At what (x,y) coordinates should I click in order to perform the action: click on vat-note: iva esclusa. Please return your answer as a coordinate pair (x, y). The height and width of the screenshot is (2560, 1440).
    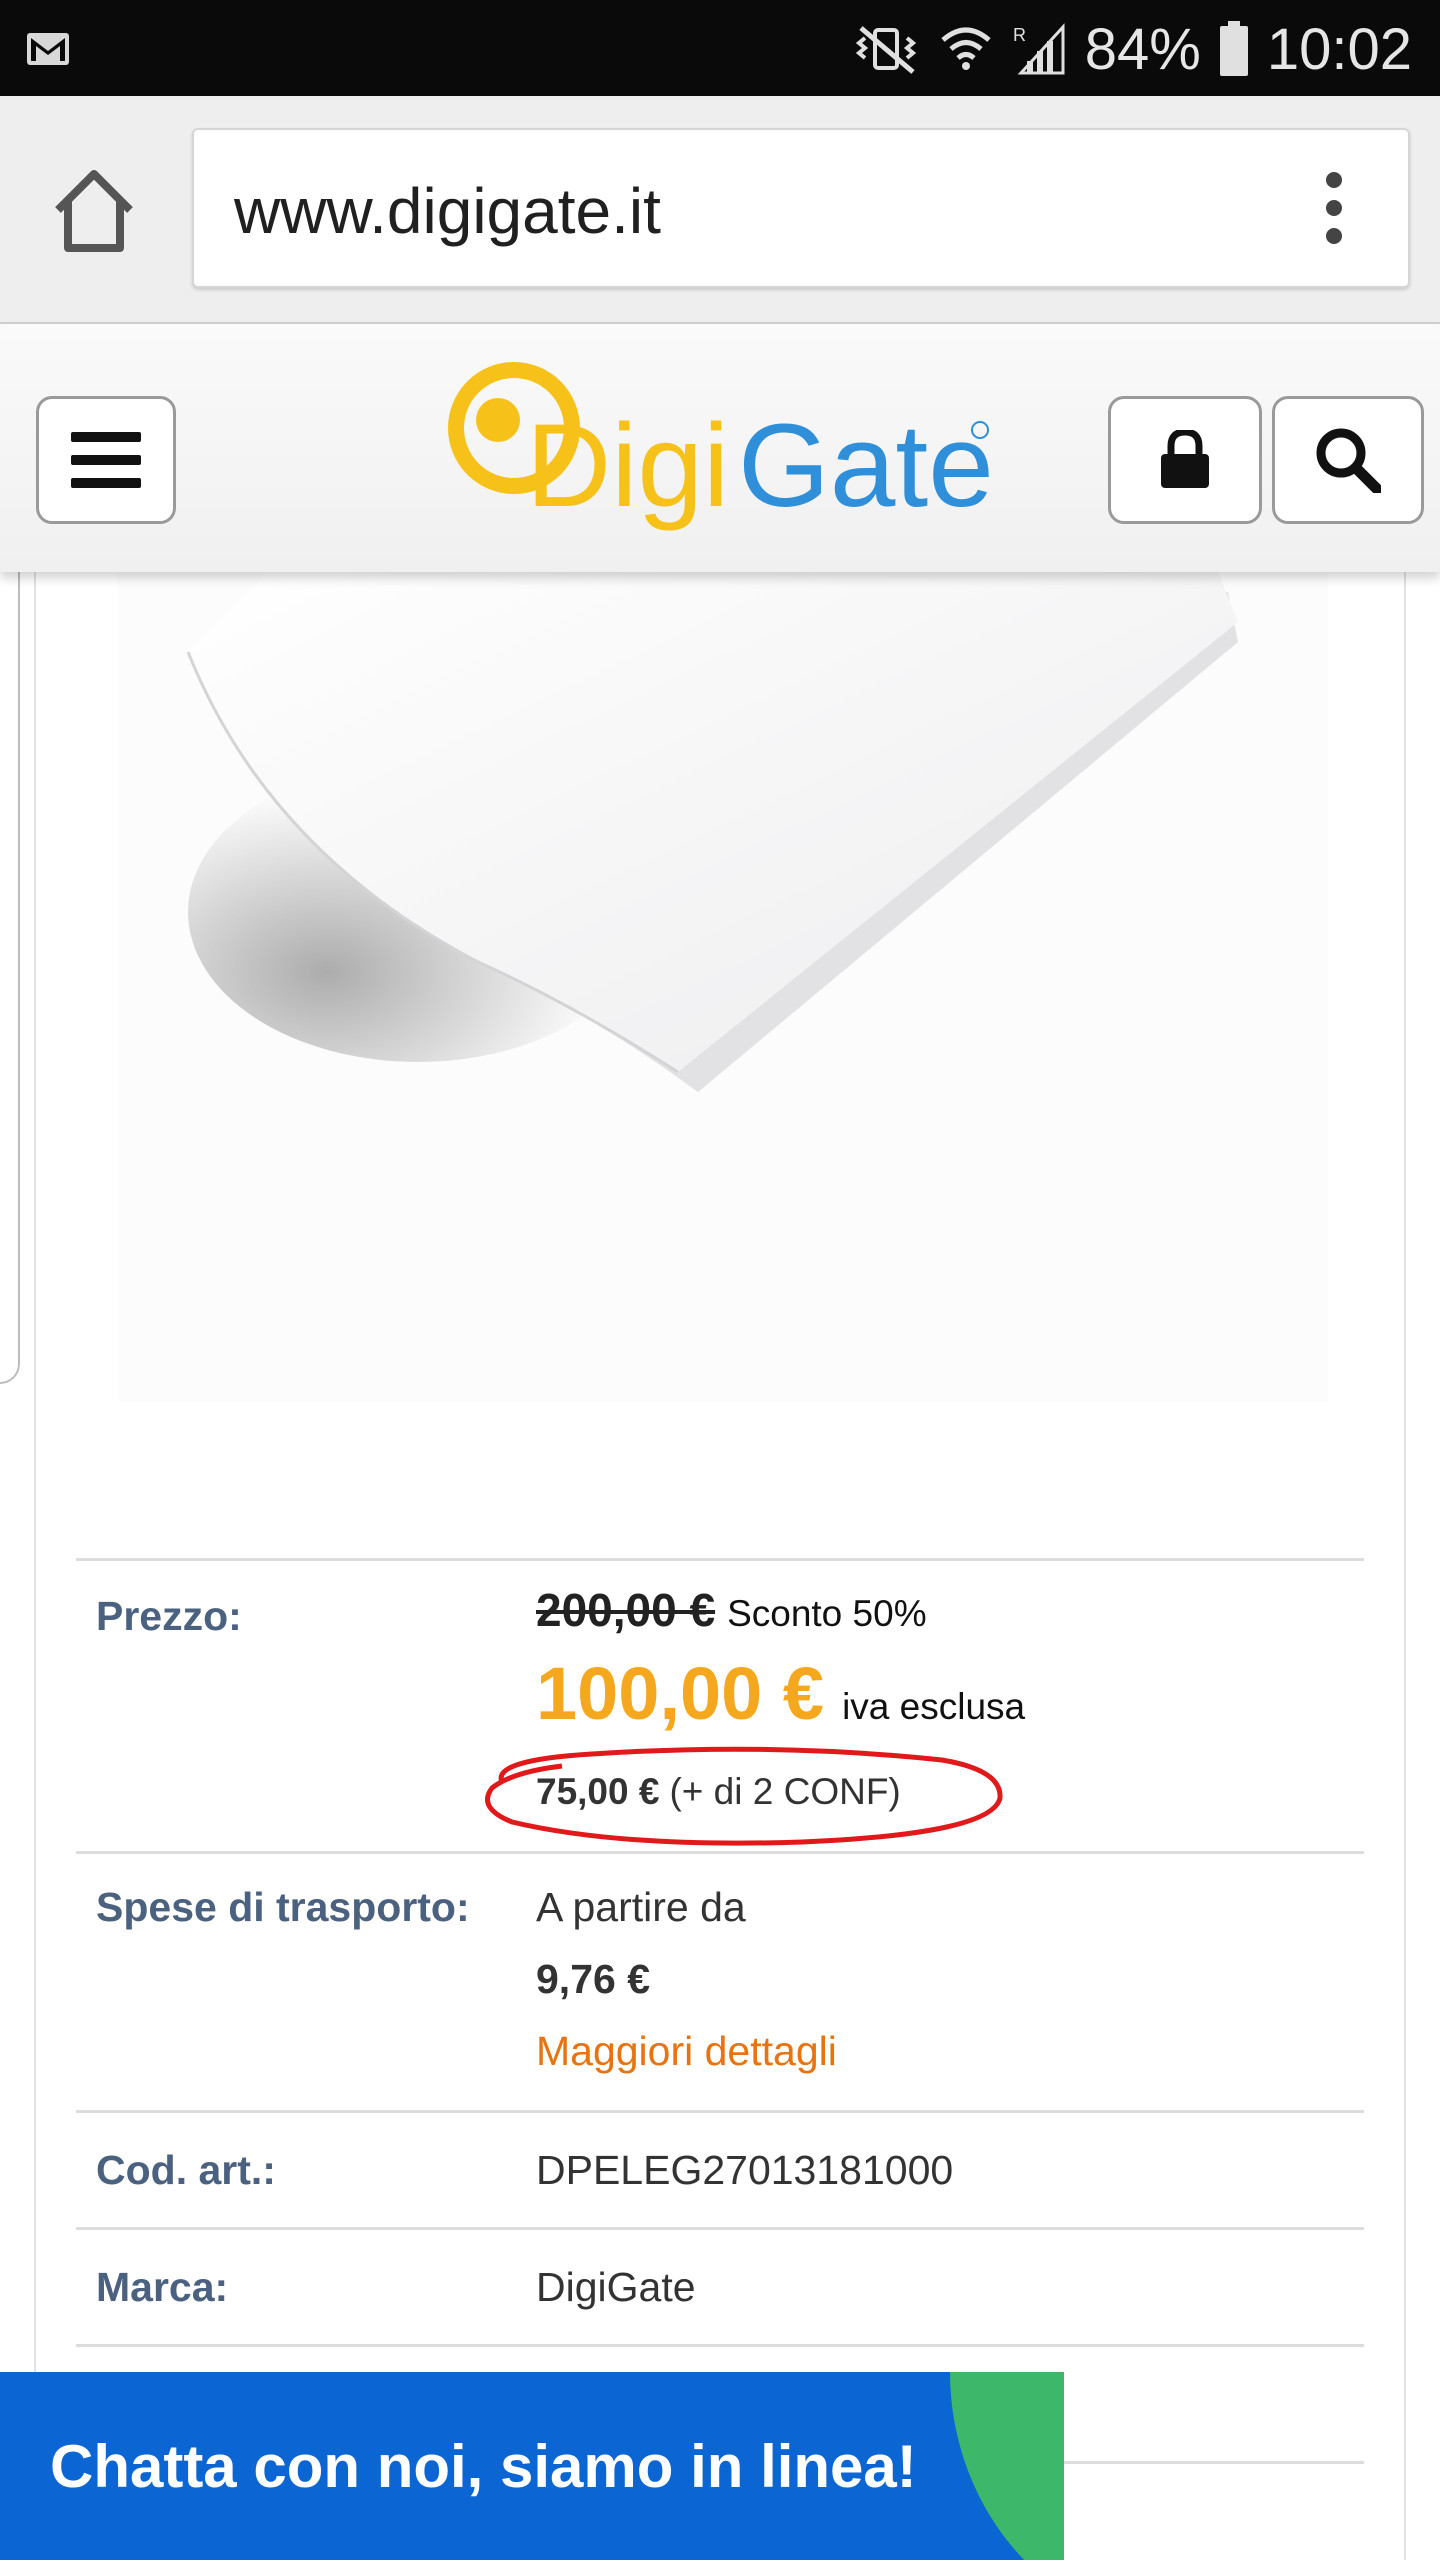
    Looking at the image, I should click on (934, 1706).